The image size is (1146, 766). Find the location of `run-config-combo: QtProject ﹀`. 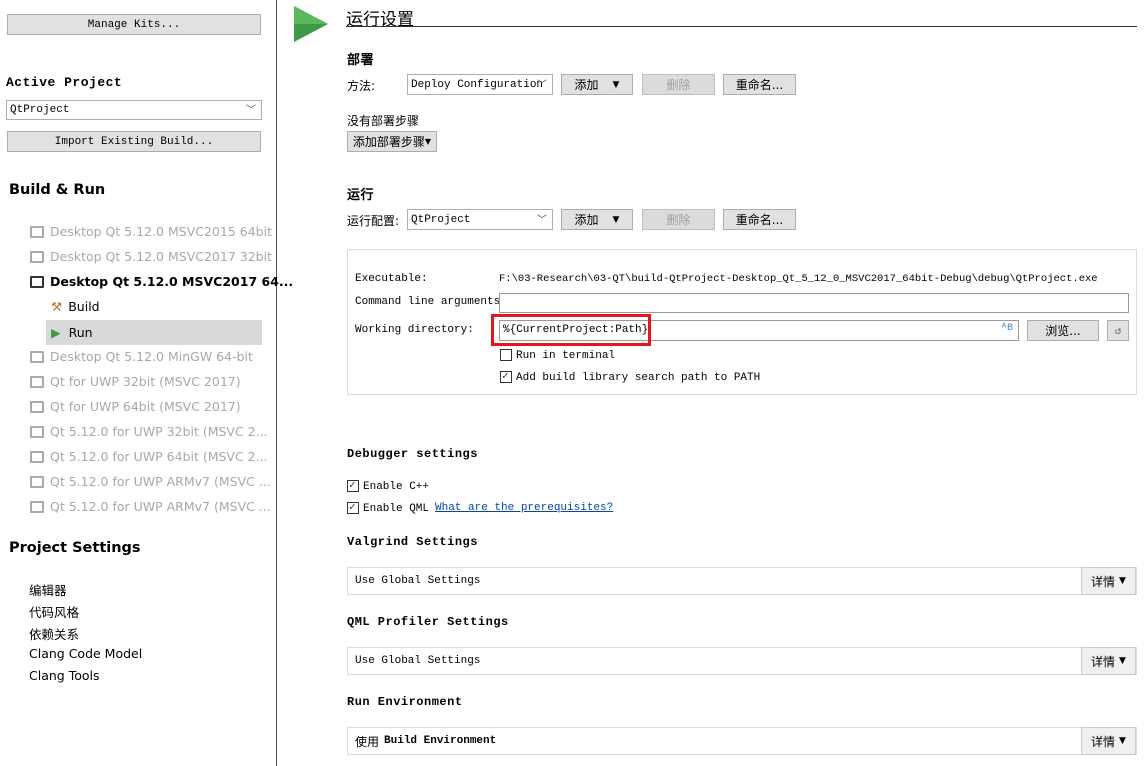

run-config-combo: QtProject ﹀ is located at coordinates (480, 219).